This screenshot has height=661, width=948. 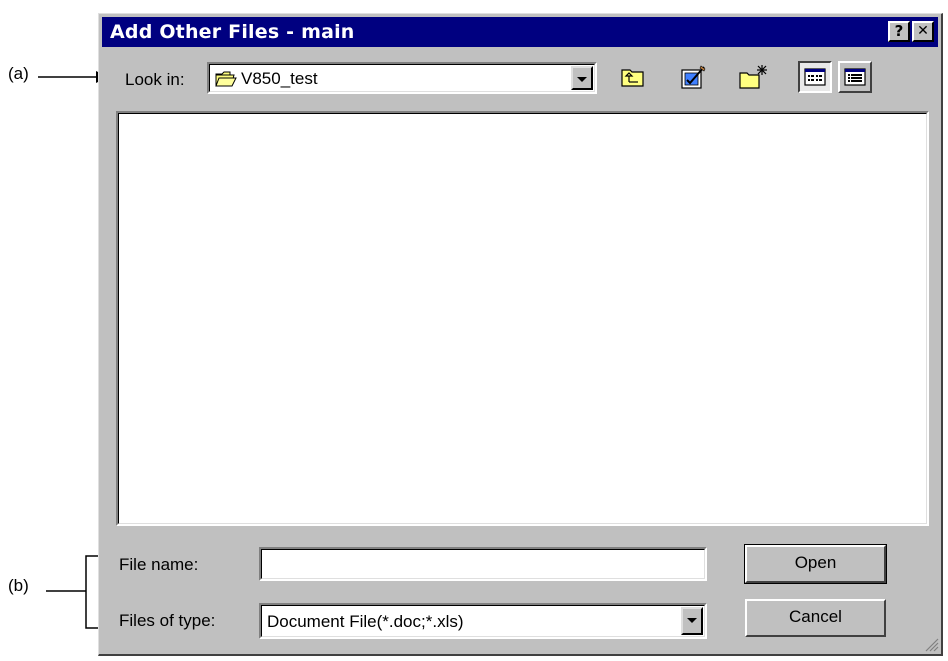 I want to click on resize-grip, so click(x=932, y=645).